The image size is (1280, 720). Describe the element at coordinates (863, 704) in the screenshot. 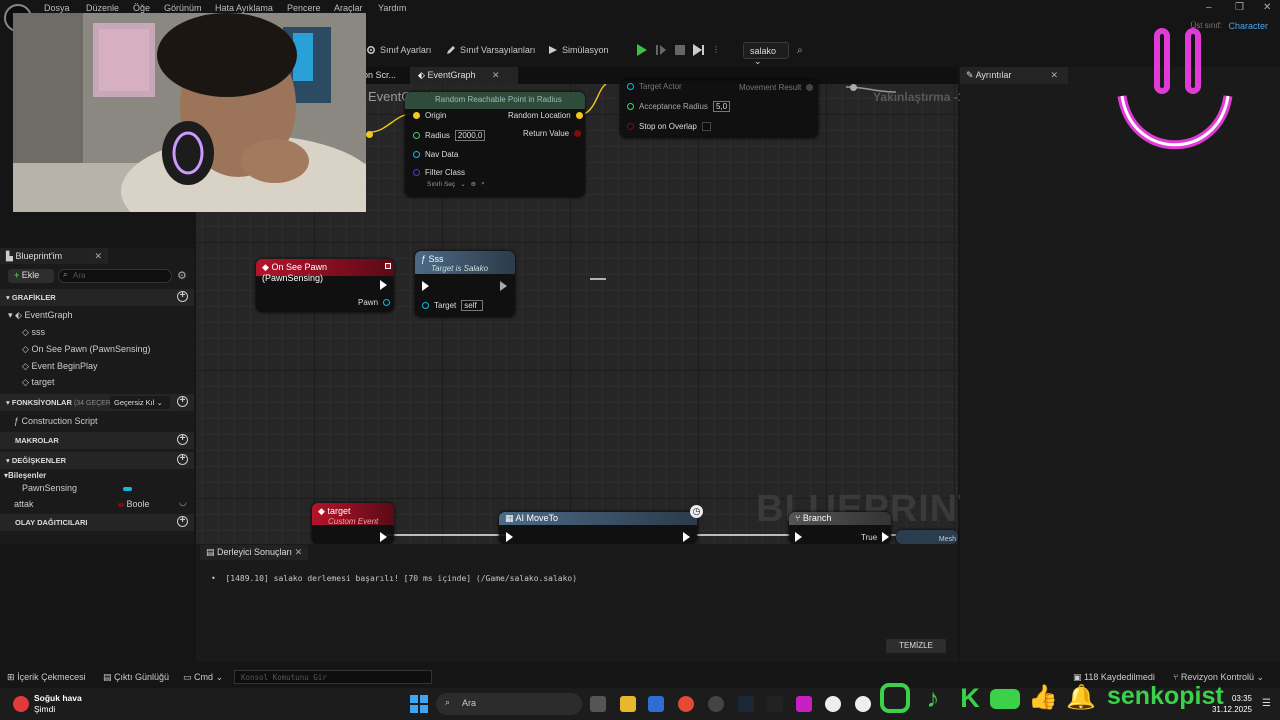

I see `unreal-engine-2-icon` at that location.